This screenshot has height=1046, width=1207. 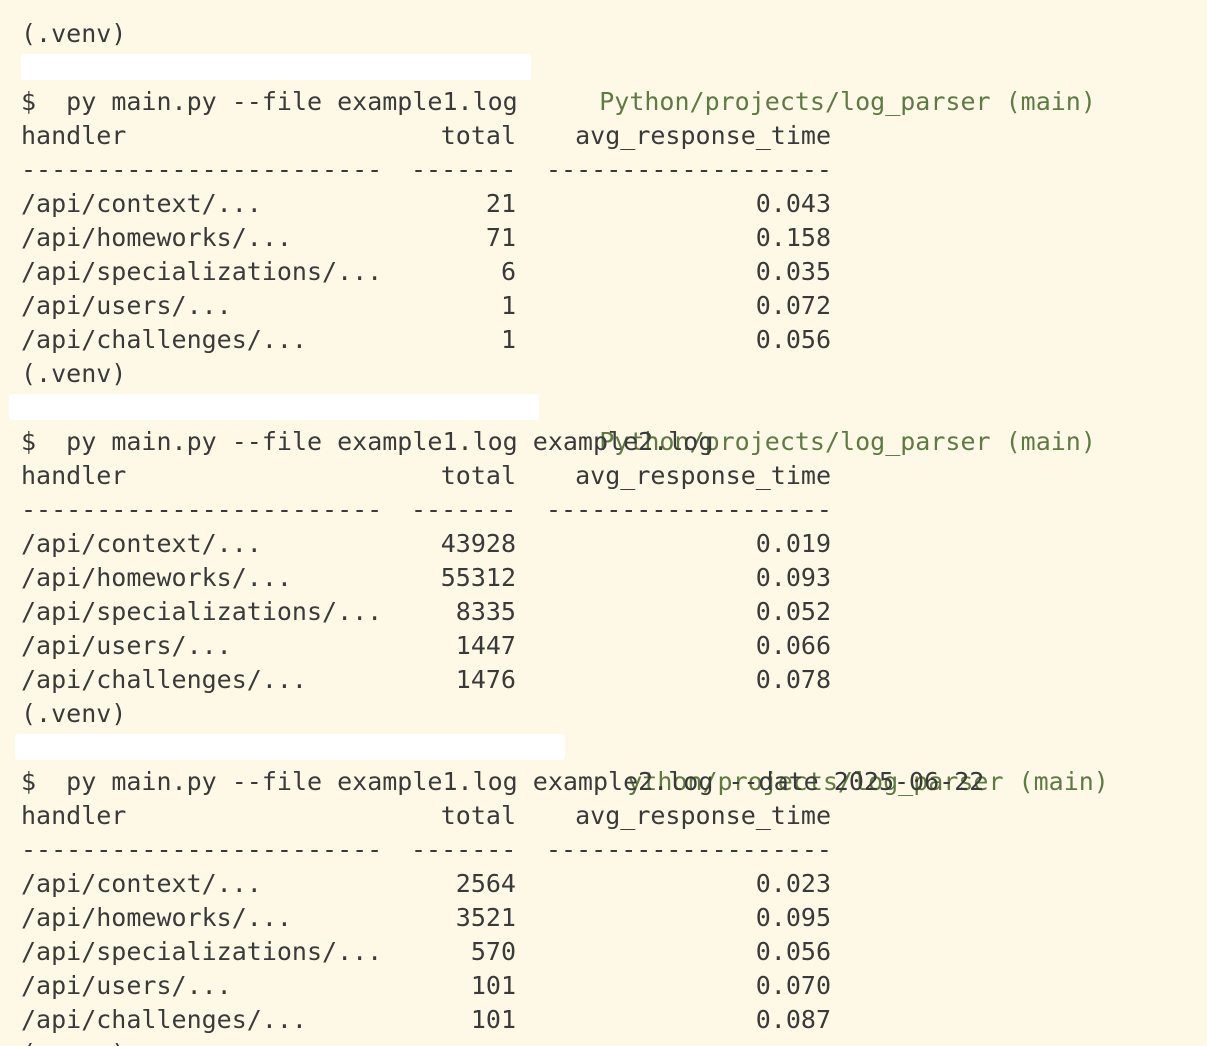 What do you see at coordinates (793, 985) in the screenshot?
I see `row-avg: 0.070` at bounding box center [793, 985].